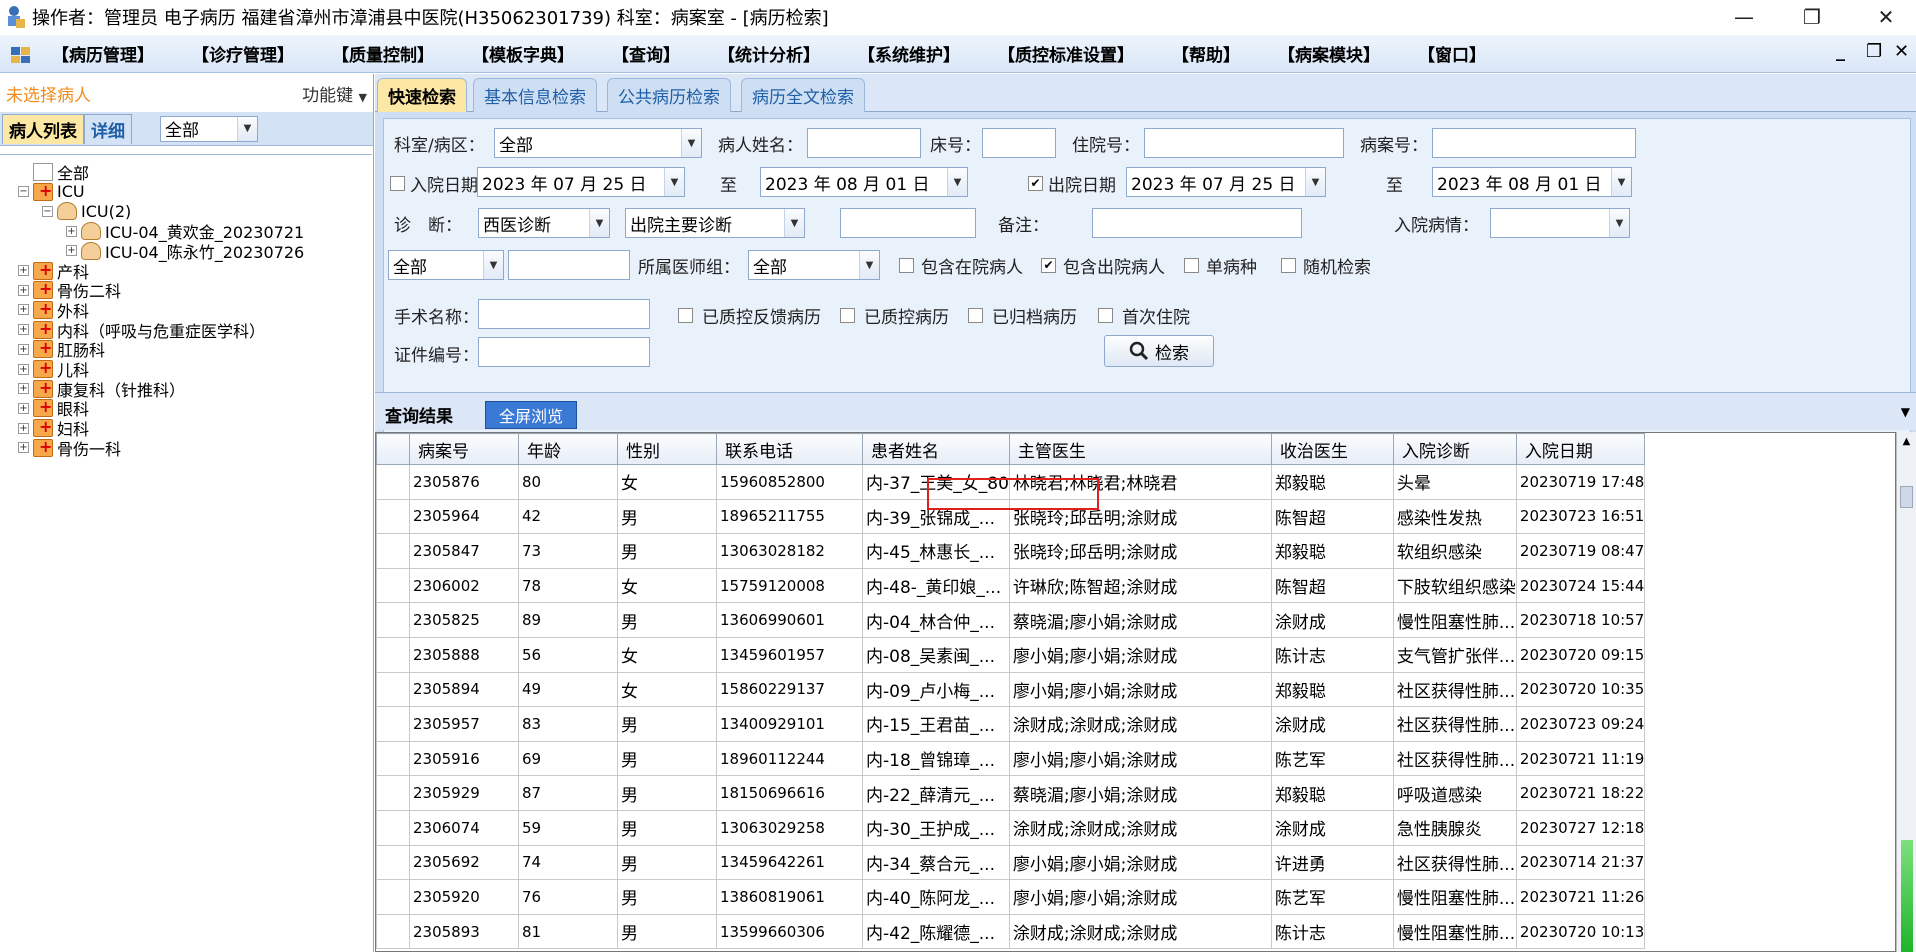 This screenshot has height=952, width=1916. What do you see at coordinates (568, 516) in the screenshot?
I see `table-cell: 42` at bounding box center [568, 516].